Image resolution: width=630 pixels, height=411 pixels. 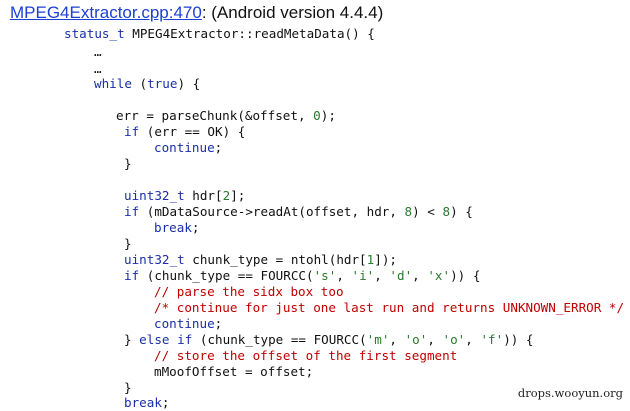 I want to click on code-line: if (err == OK) {, so click(x=185, y=131).